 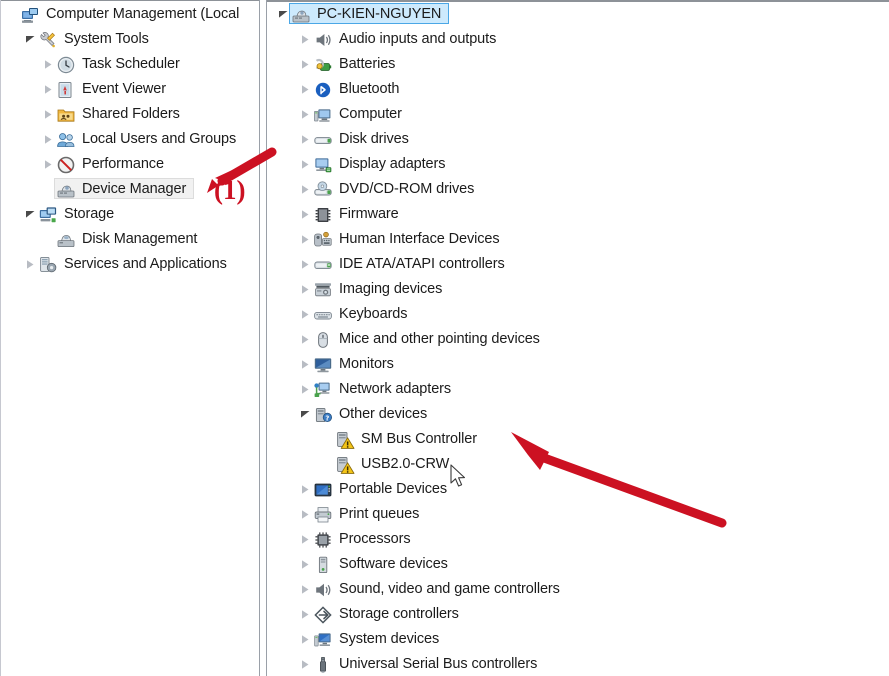 What do you see at coordinates (123, 164) in the screenshot?
I see `tree-item-label: Performance` at bounding box center [123, 164].